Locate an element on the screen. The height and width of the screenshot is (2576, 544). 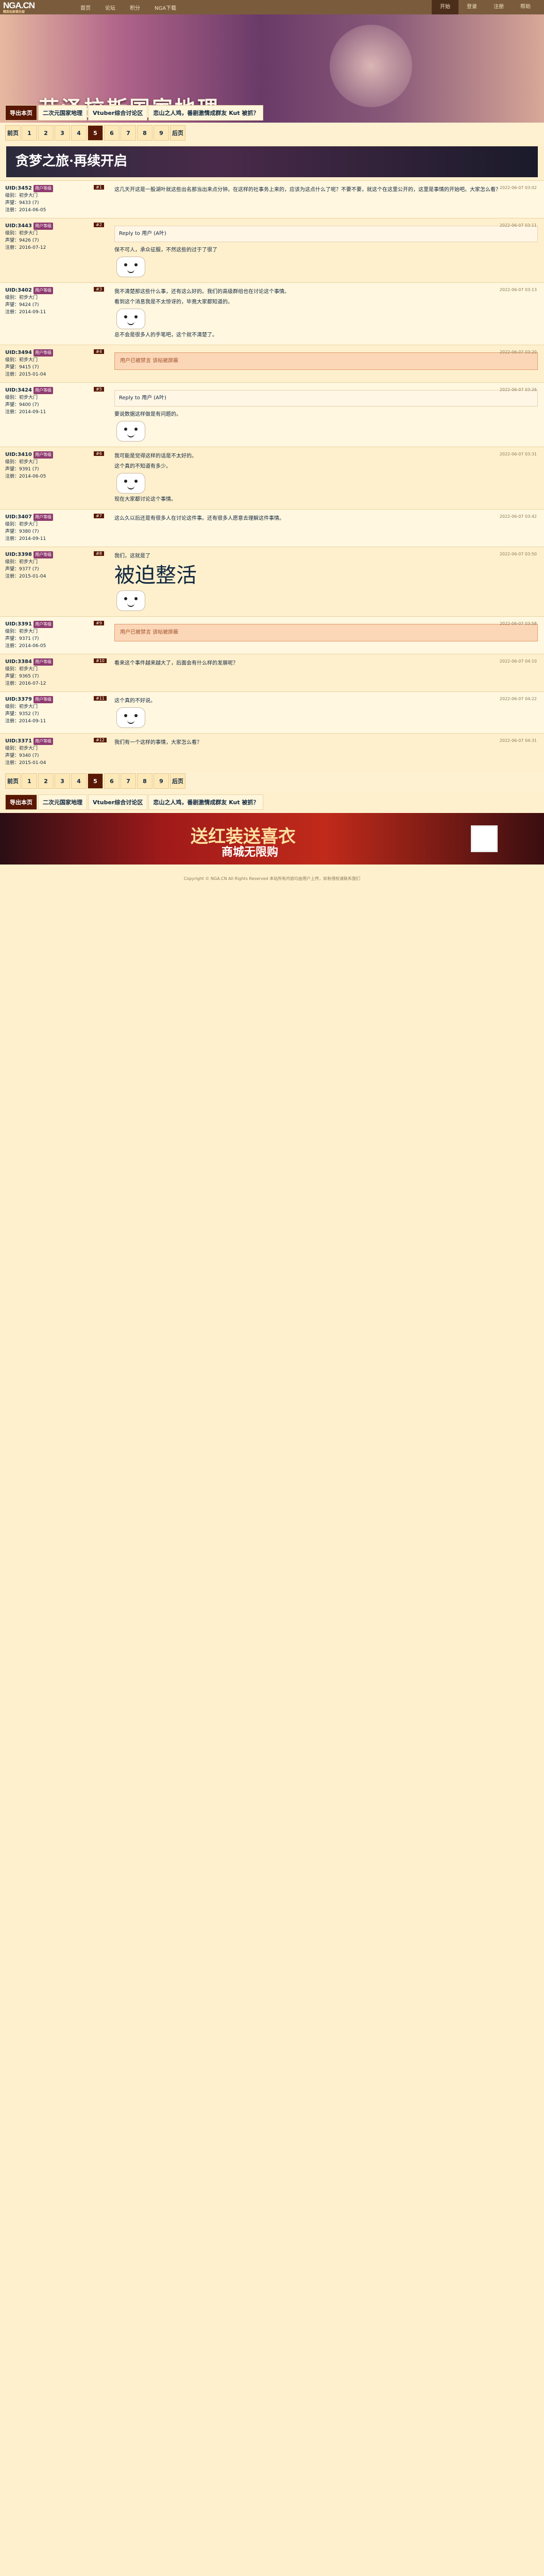
post-time: 2022-06-07 03:50 is located at coordinates (518, 554).